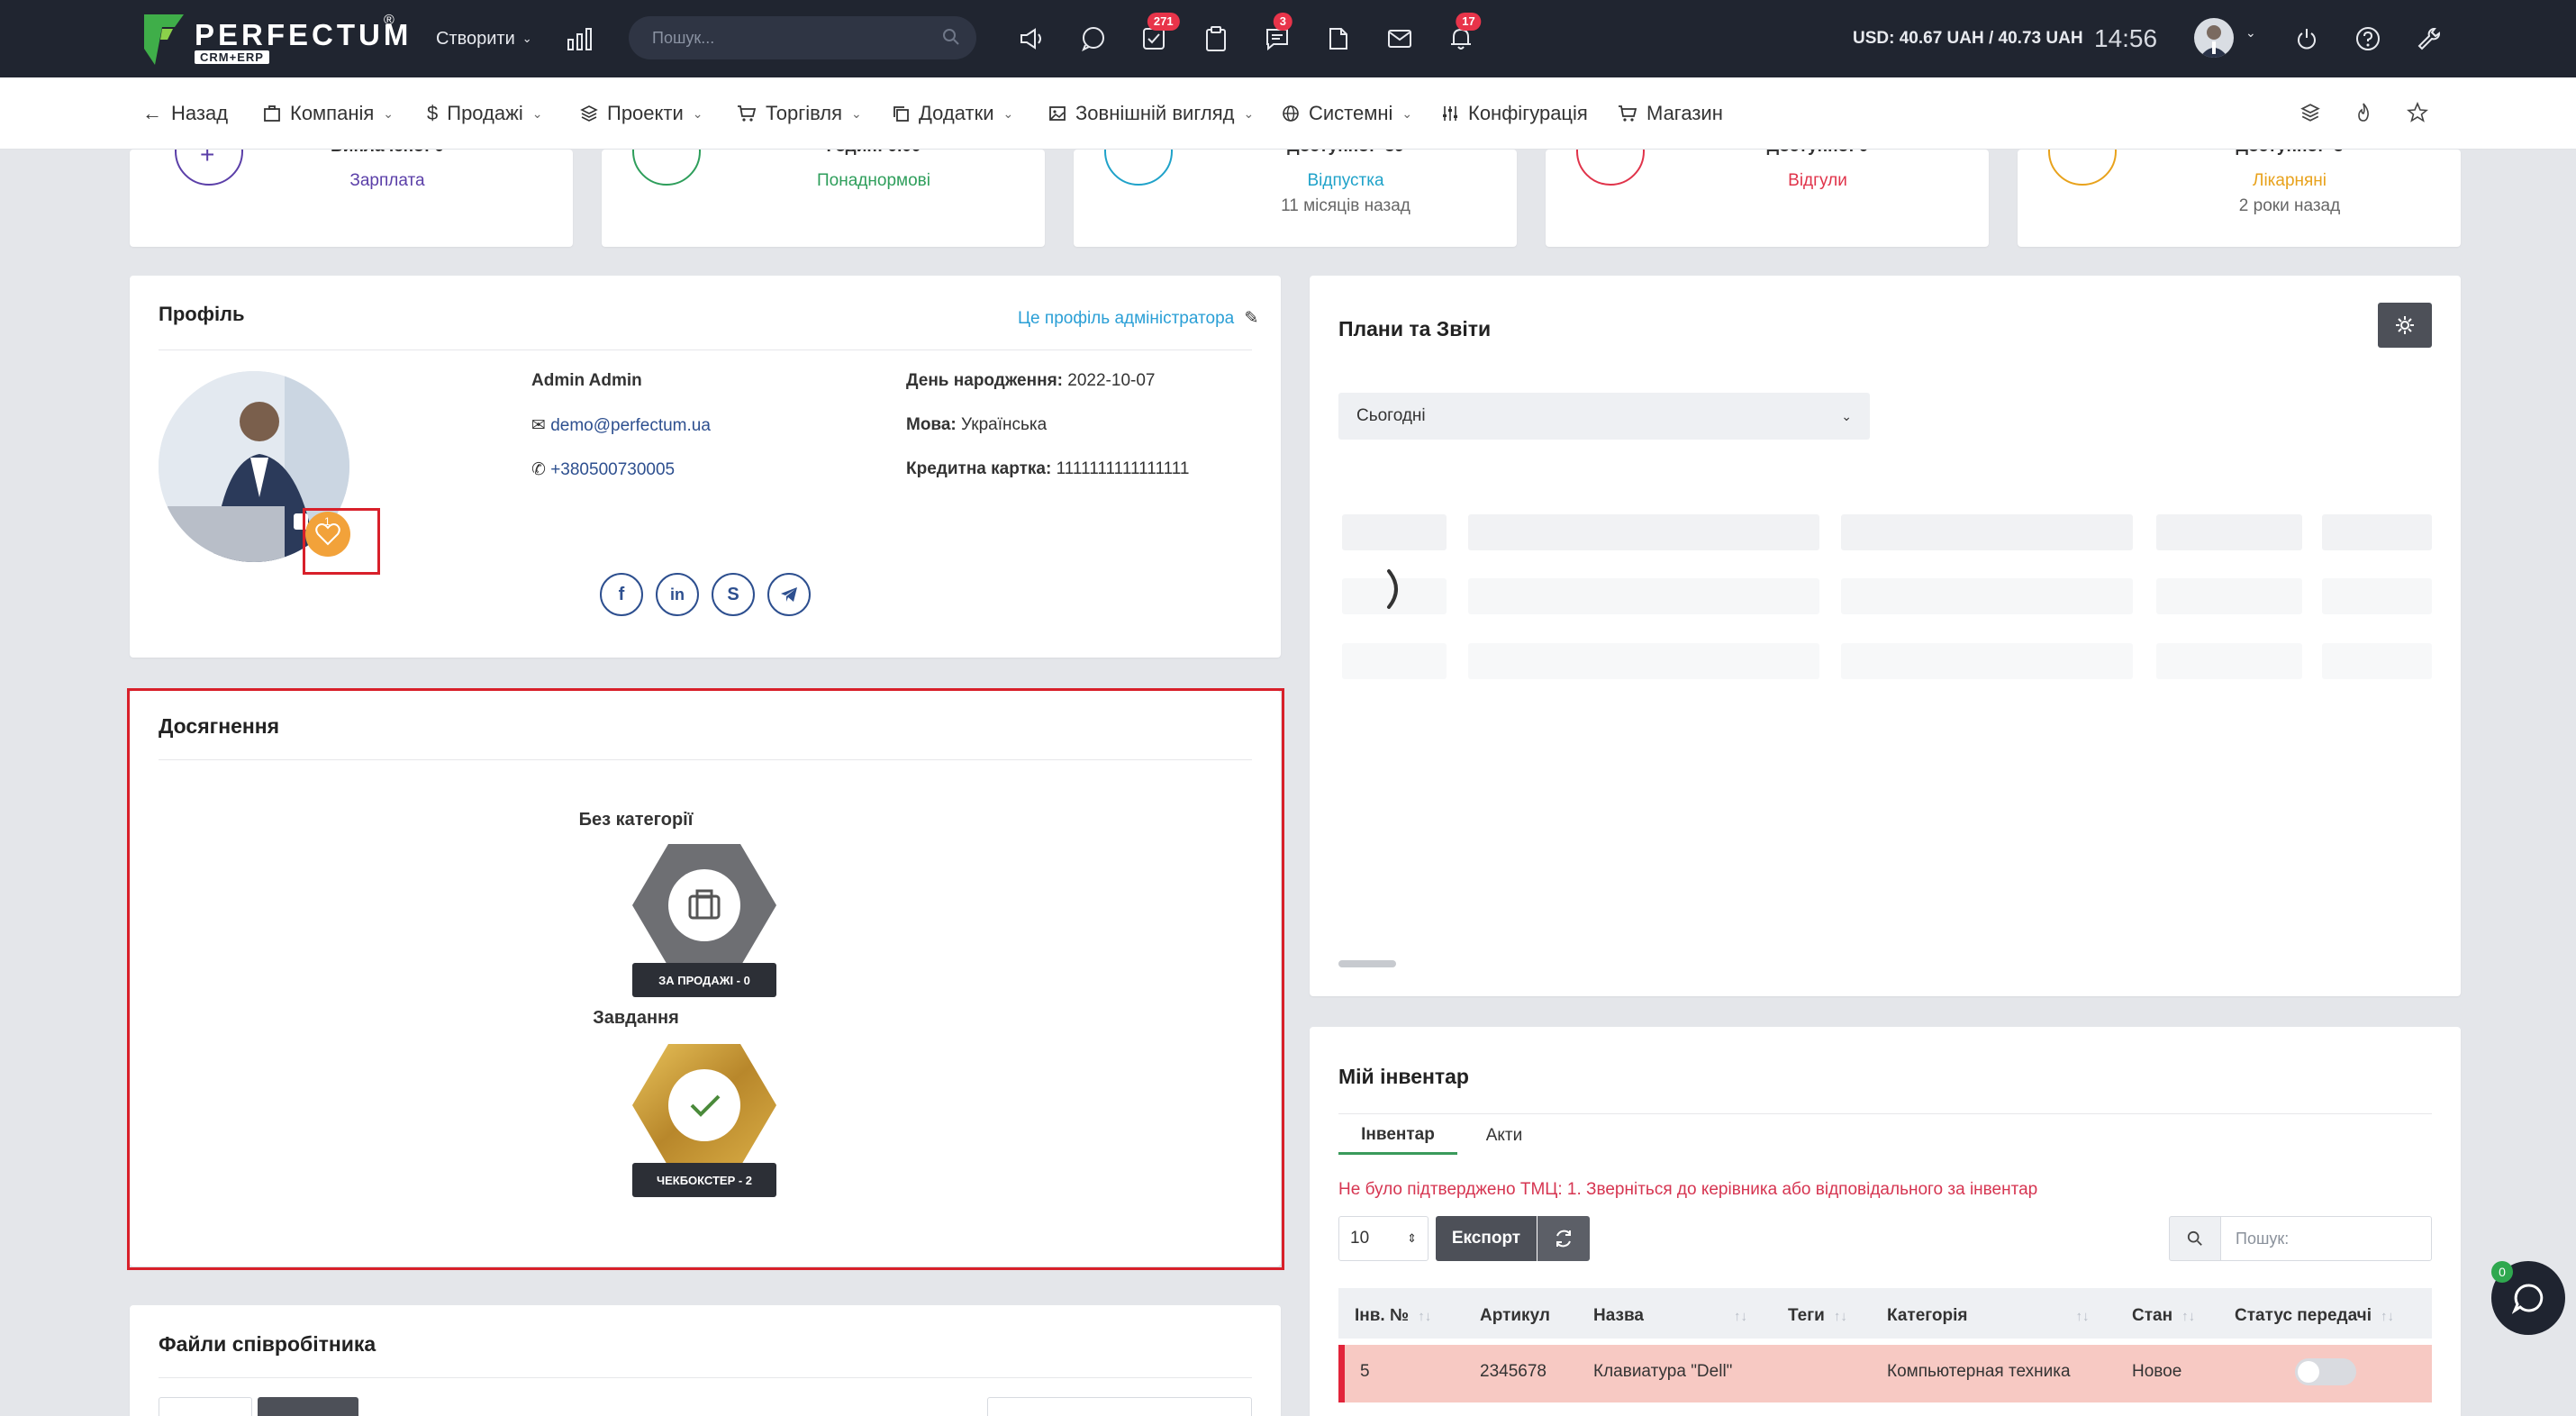 The image size is (2576, 1416). I want to click on period-select: Сьогодні ⌄, so click(1604, 416).